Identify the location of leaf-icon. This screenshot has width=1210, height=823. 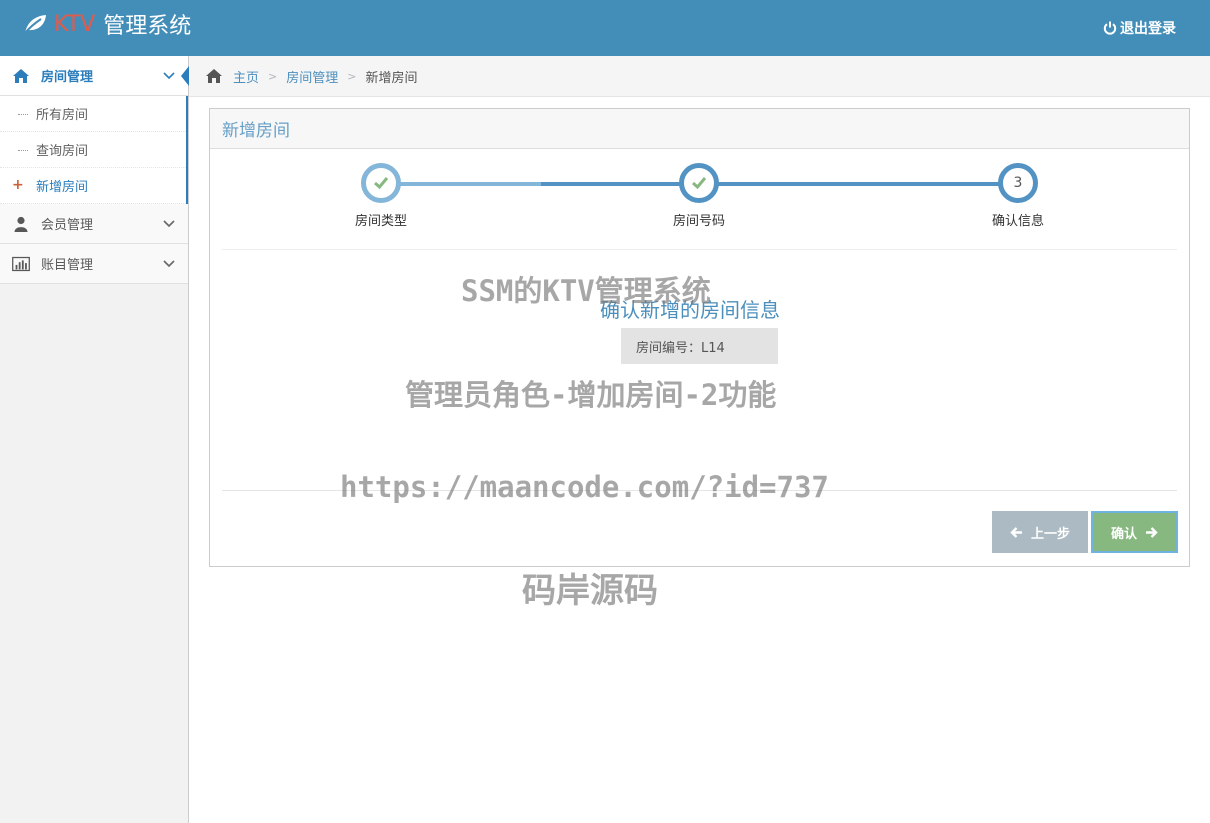
(34, 25).